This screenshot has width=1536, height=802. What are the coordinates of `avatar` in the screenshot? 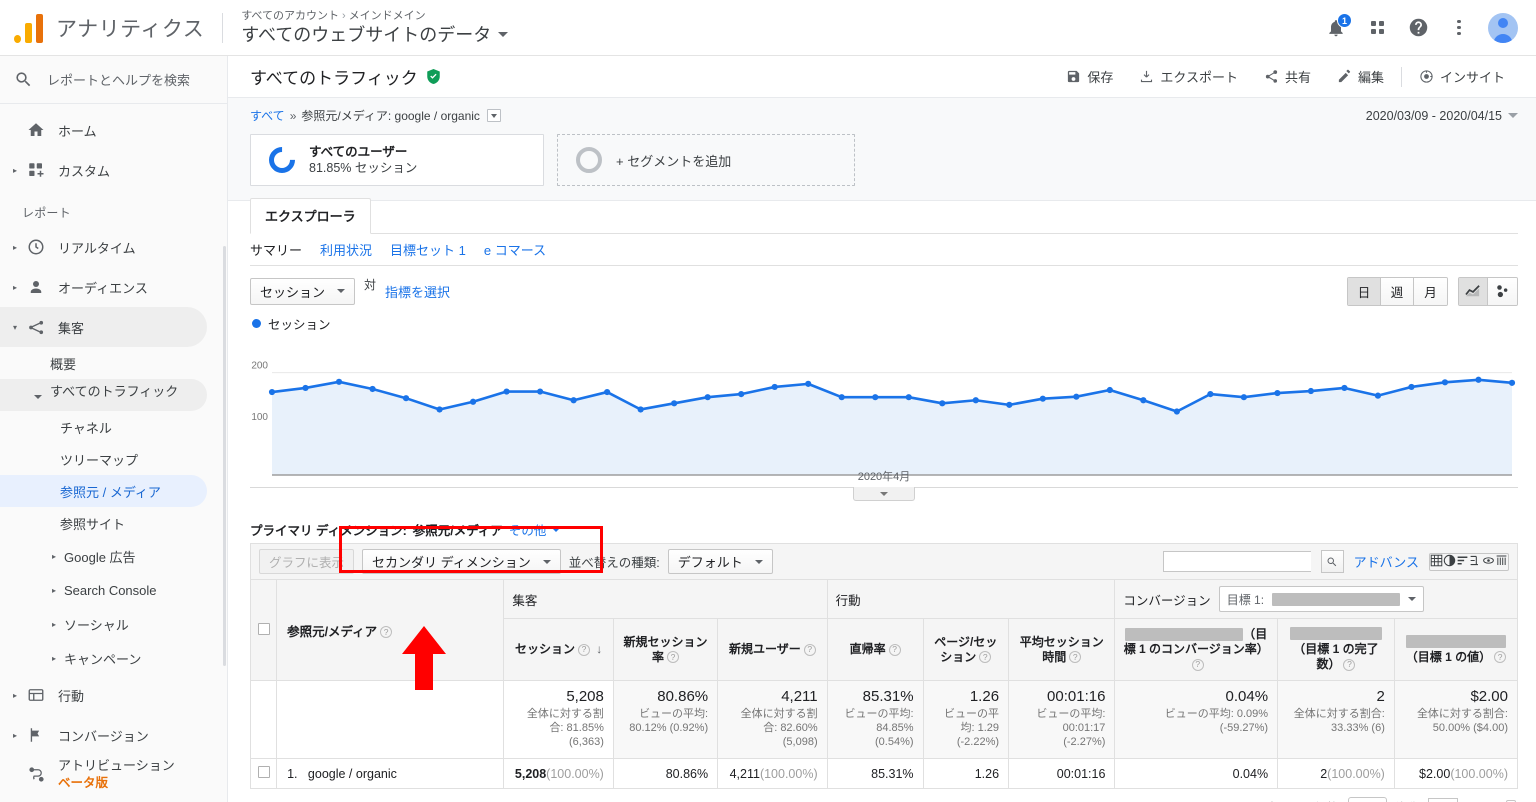 It's located at (1503, 27).